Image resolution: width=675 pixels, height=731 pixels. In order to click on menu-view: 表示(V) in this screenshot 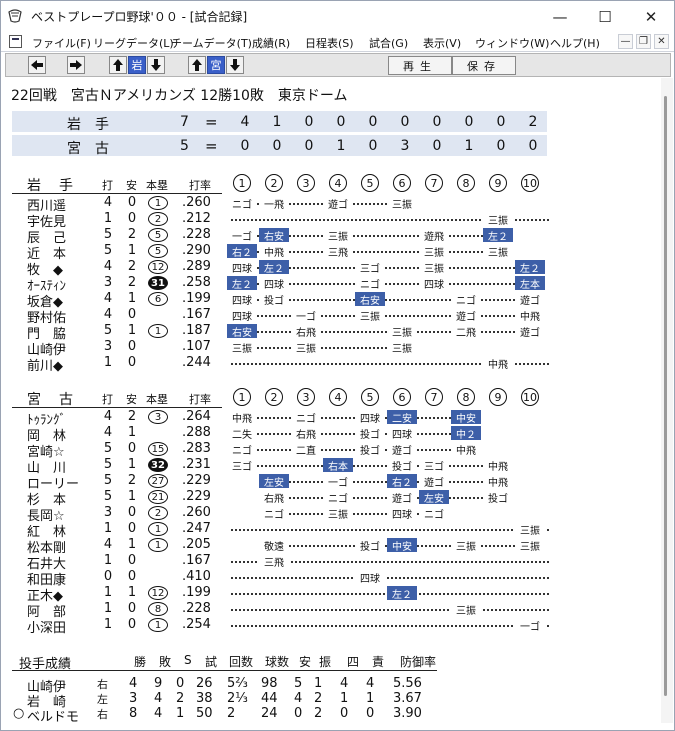, I will do `click(442, 43)`.